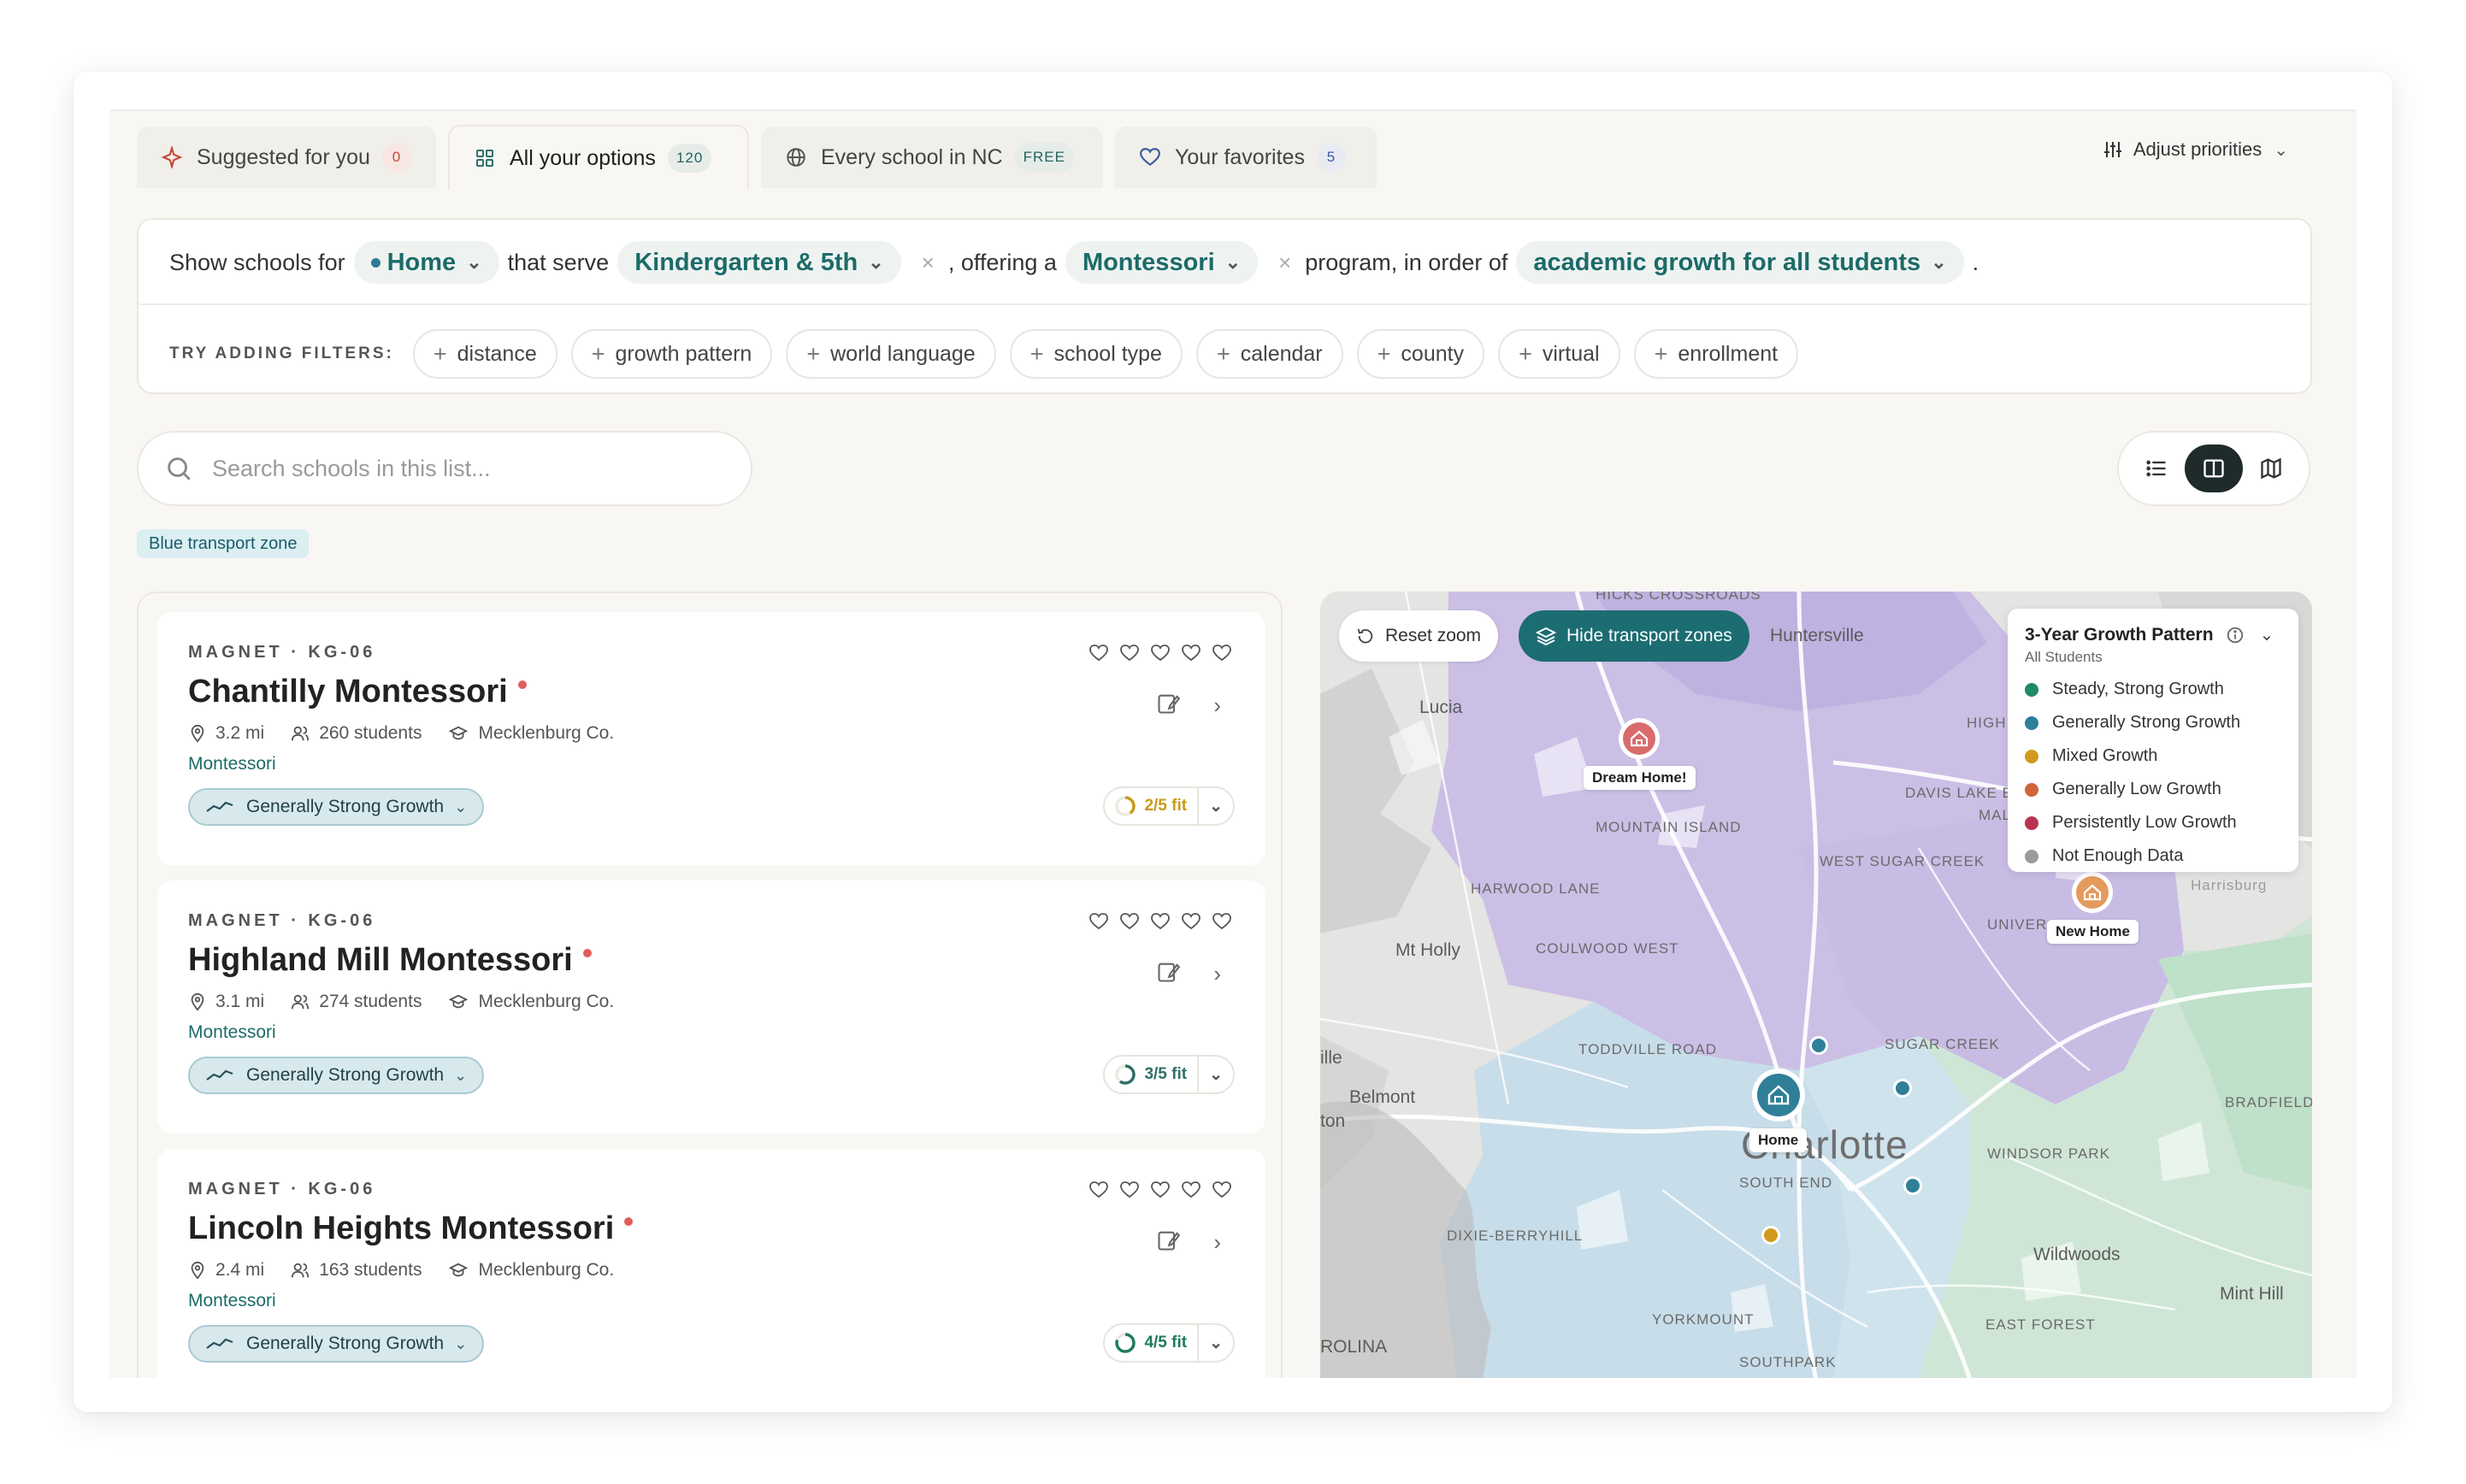 The height and width of the screenshot is (1484, 2466). Describe the element at coordinates (1441, 707) in the screenshot. I see `map-label: Lucia` at that location.